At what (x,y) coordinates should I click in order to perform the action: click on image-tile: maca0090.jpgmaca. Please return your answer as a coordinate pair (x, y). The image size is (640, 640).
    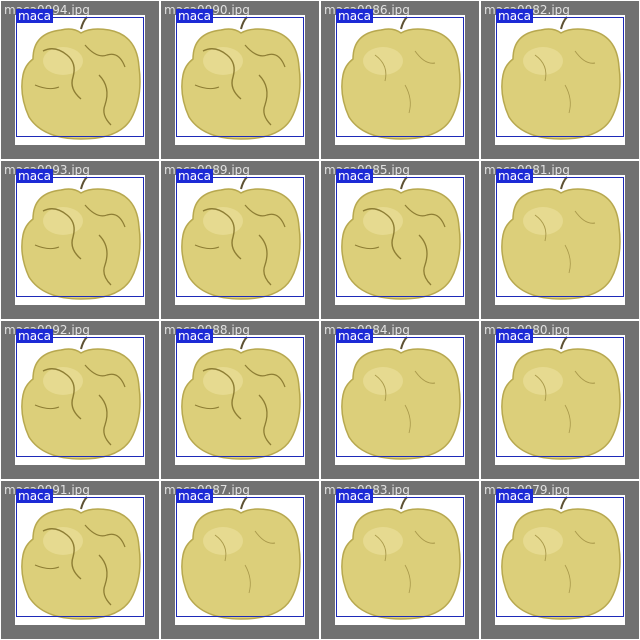
    Looking at the image, I should click on (240, 80).